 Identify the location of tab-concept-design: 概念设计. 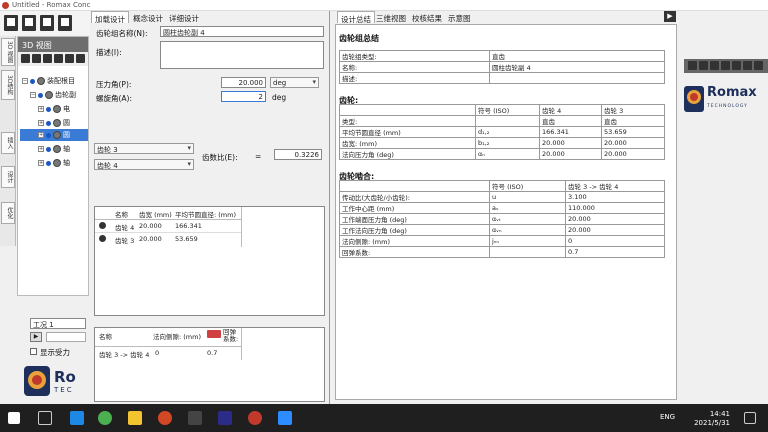
(148, 17).